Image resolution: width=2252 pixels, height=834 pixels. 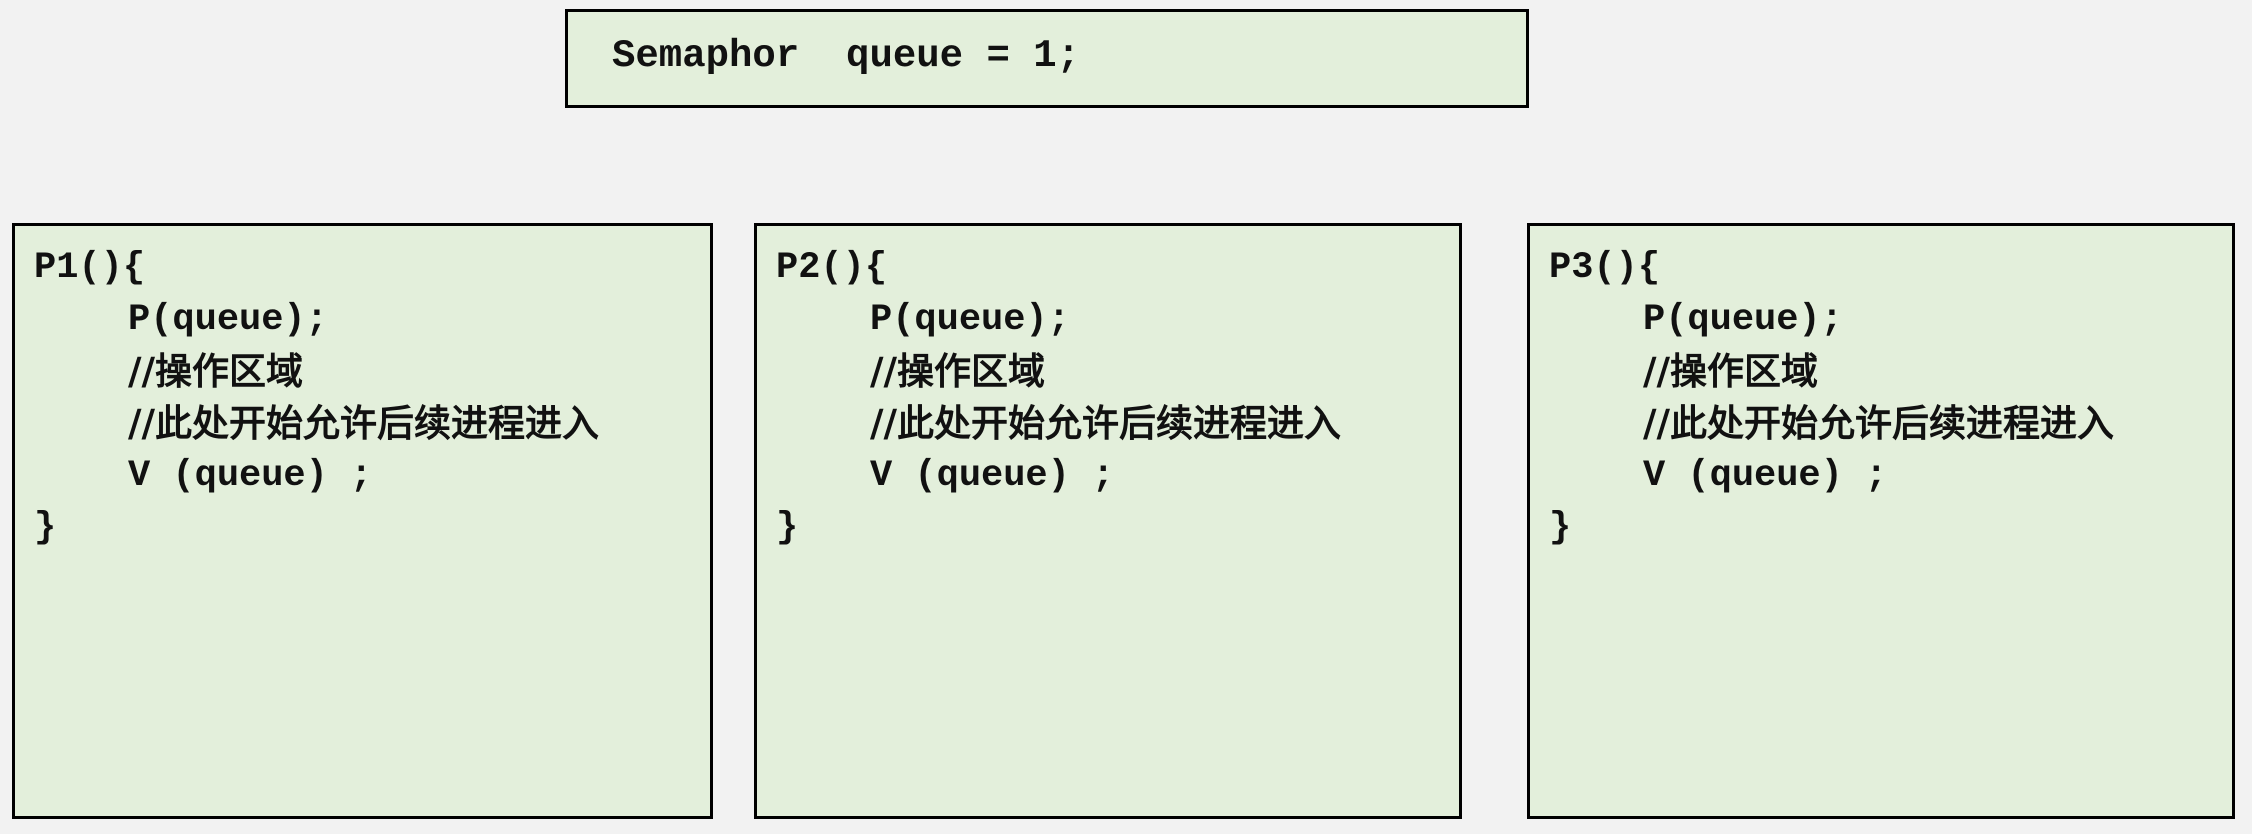 I want to click on semaphore-declaration-box: Semaphor queue = 1;, so click(x=1047, y=58).